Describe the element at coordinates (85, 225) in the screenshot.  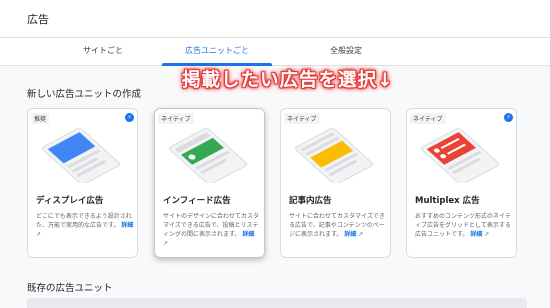
I see `card-description: どこにでも表示できるよう設計された、万能で実用的な広告です。 詳細 ↗` at that location.